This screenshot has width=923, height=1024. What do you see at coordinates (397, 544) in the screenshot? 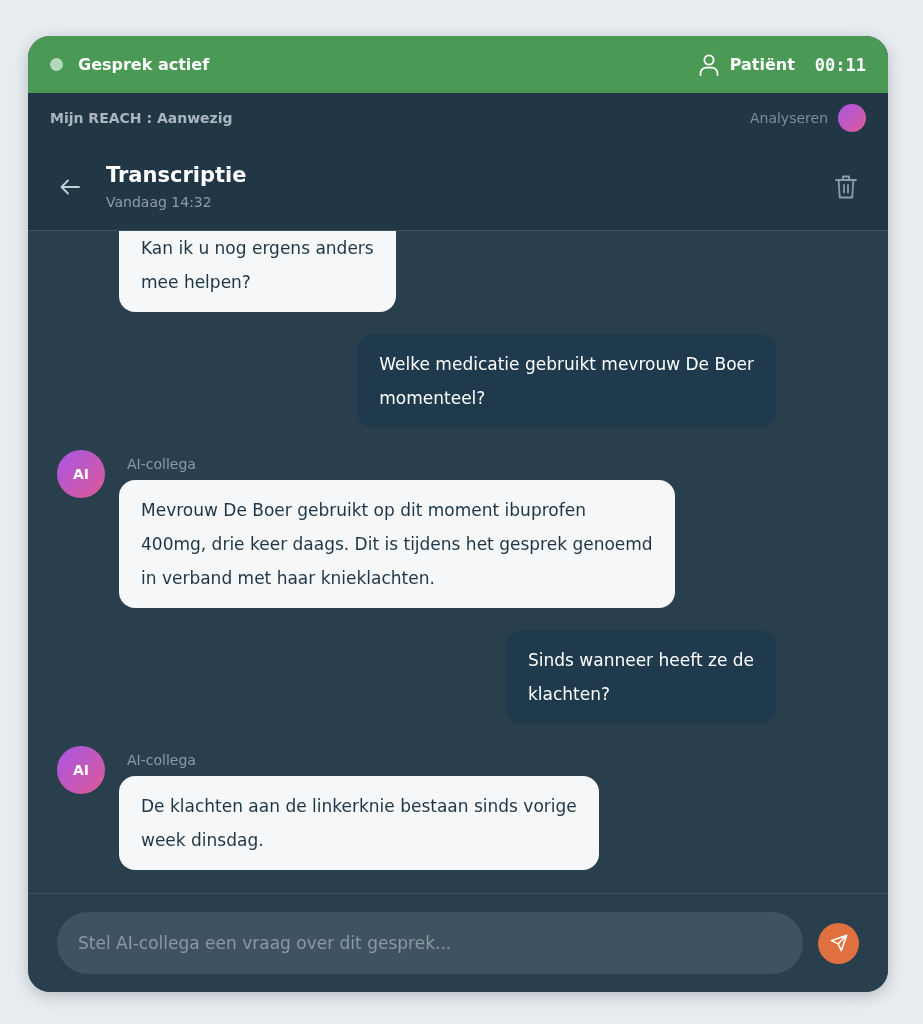
I see `assistant-message: Mevrouw De Boer gebruikt op dit moment ibuprofen 400mg, drie keer daags. Dit is tijdens het gesprek genoemd in verband met haar knieklachten.` at bounding box center [397, 544].